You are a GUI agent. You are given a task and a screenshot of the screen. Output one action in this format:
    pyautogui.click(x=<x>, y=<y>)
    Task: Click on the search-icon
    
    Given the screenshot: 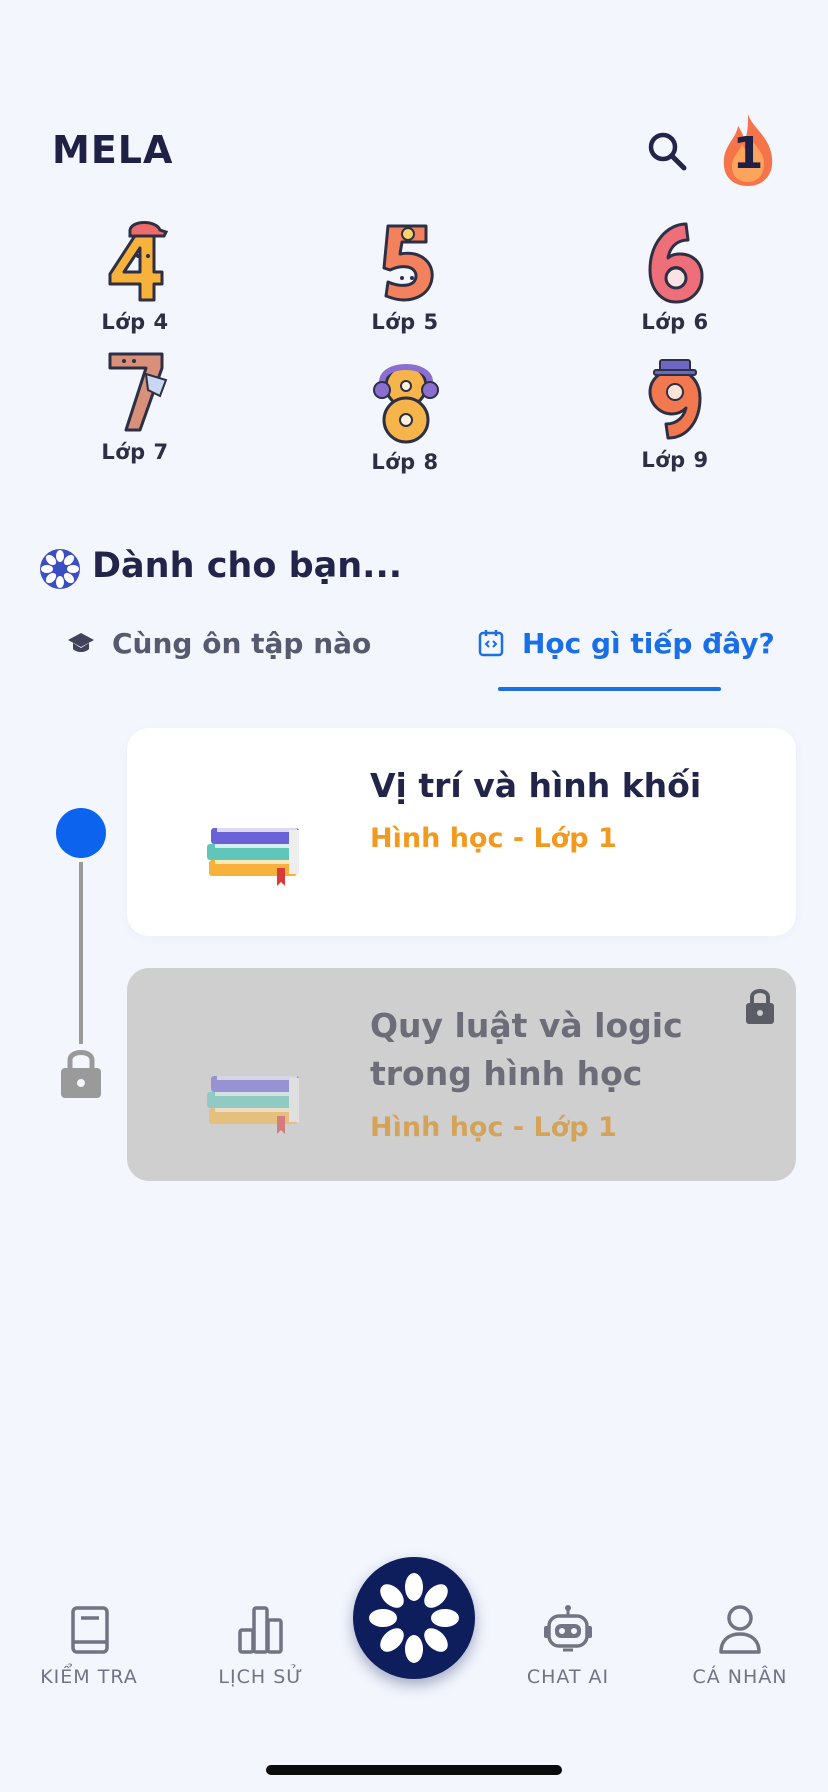 What is the action you would take?
    pyautogui.click(x=667, y=151)
    